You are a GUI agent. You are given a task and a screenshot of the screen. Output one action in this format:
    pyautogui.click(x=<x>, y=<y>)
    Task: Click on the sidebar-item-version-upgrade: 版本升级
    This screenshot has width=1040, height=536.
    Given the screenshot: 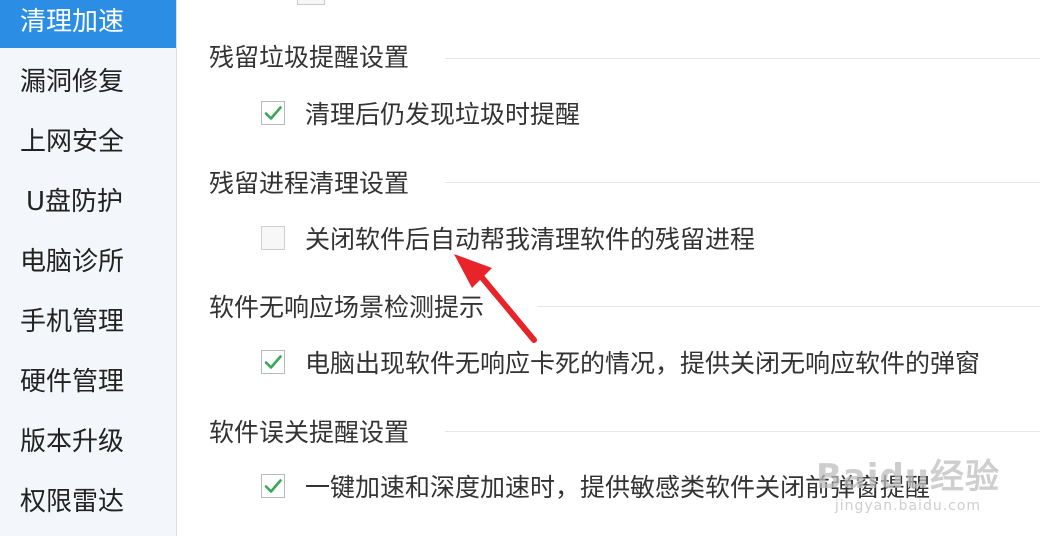 What is the action you would take?
    pyautogui.click(x=88, y=442)
    